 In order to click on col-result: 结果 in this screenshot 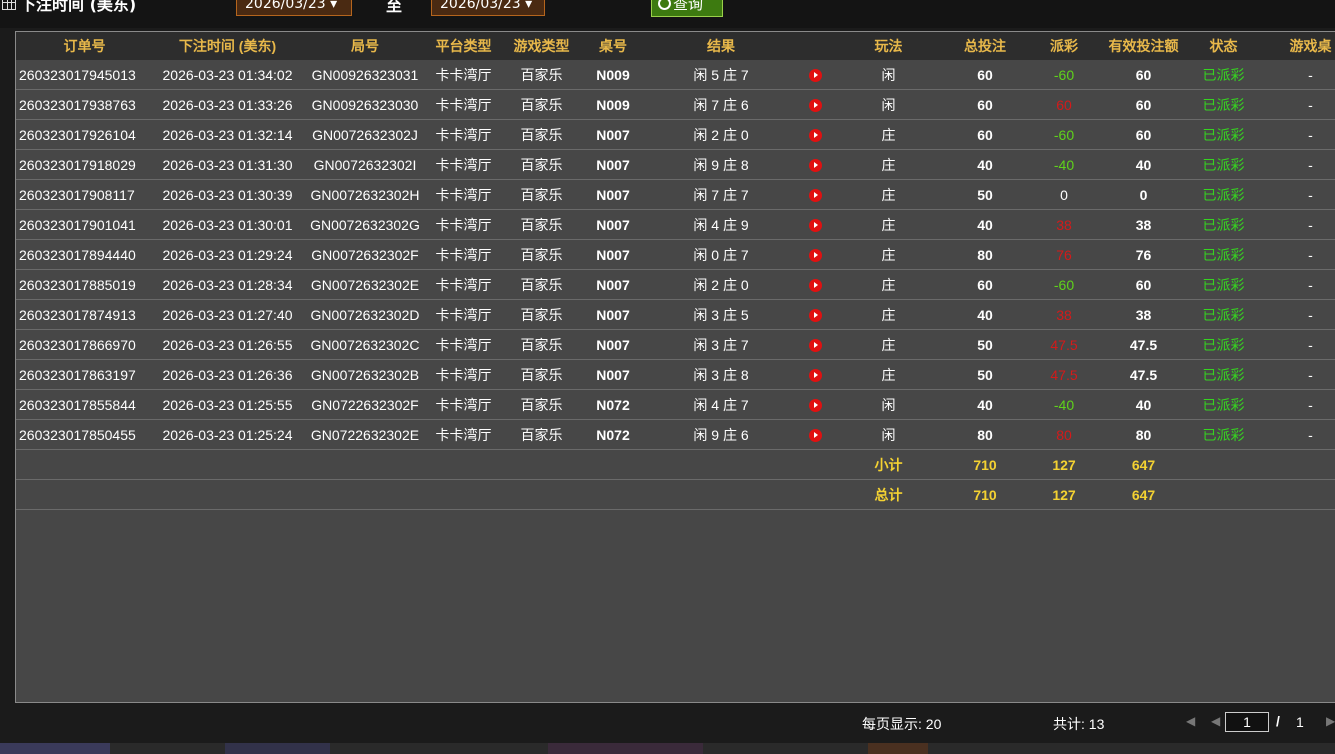, I will do `click(721, 46)`.